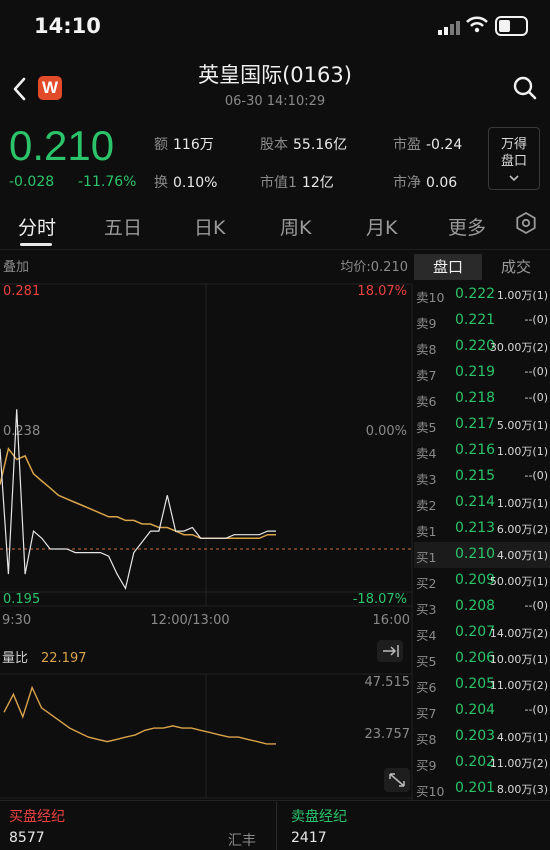  I want to click on ask-row: 卖3 0.215 --(0), so click(482, 477).